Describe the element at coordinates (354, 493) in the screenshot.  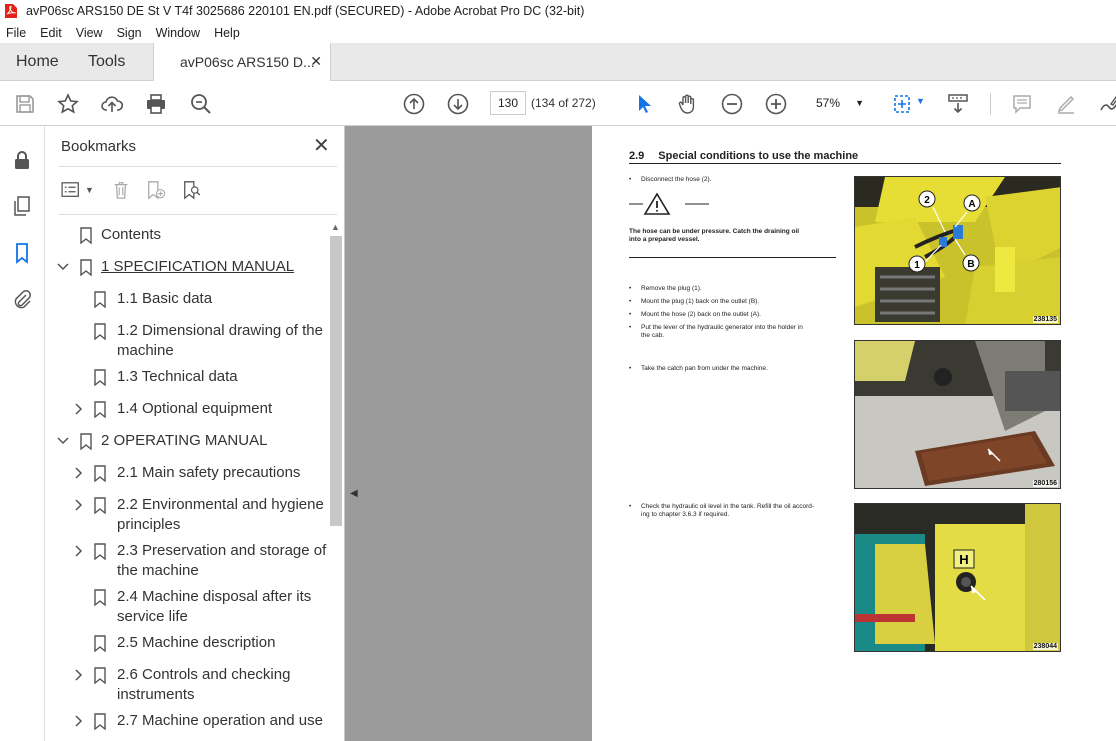
I see `collapse-panel-icon: ◀` at that location.